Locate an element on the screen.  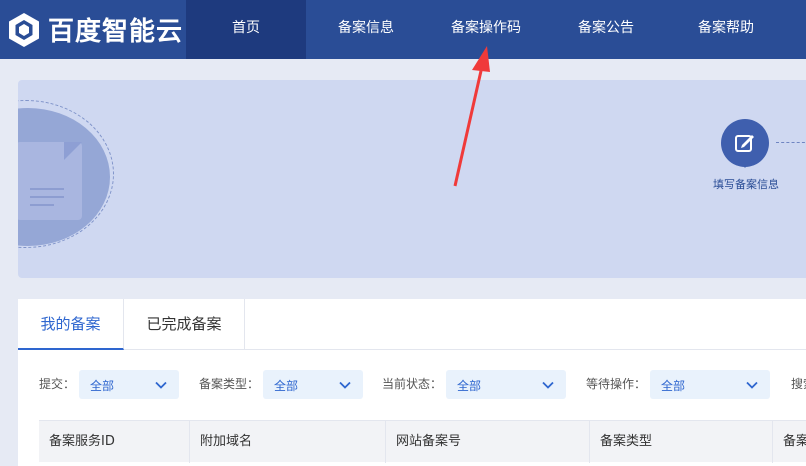
filter-submit-select: 全部 is located at coordinates (129, 384).